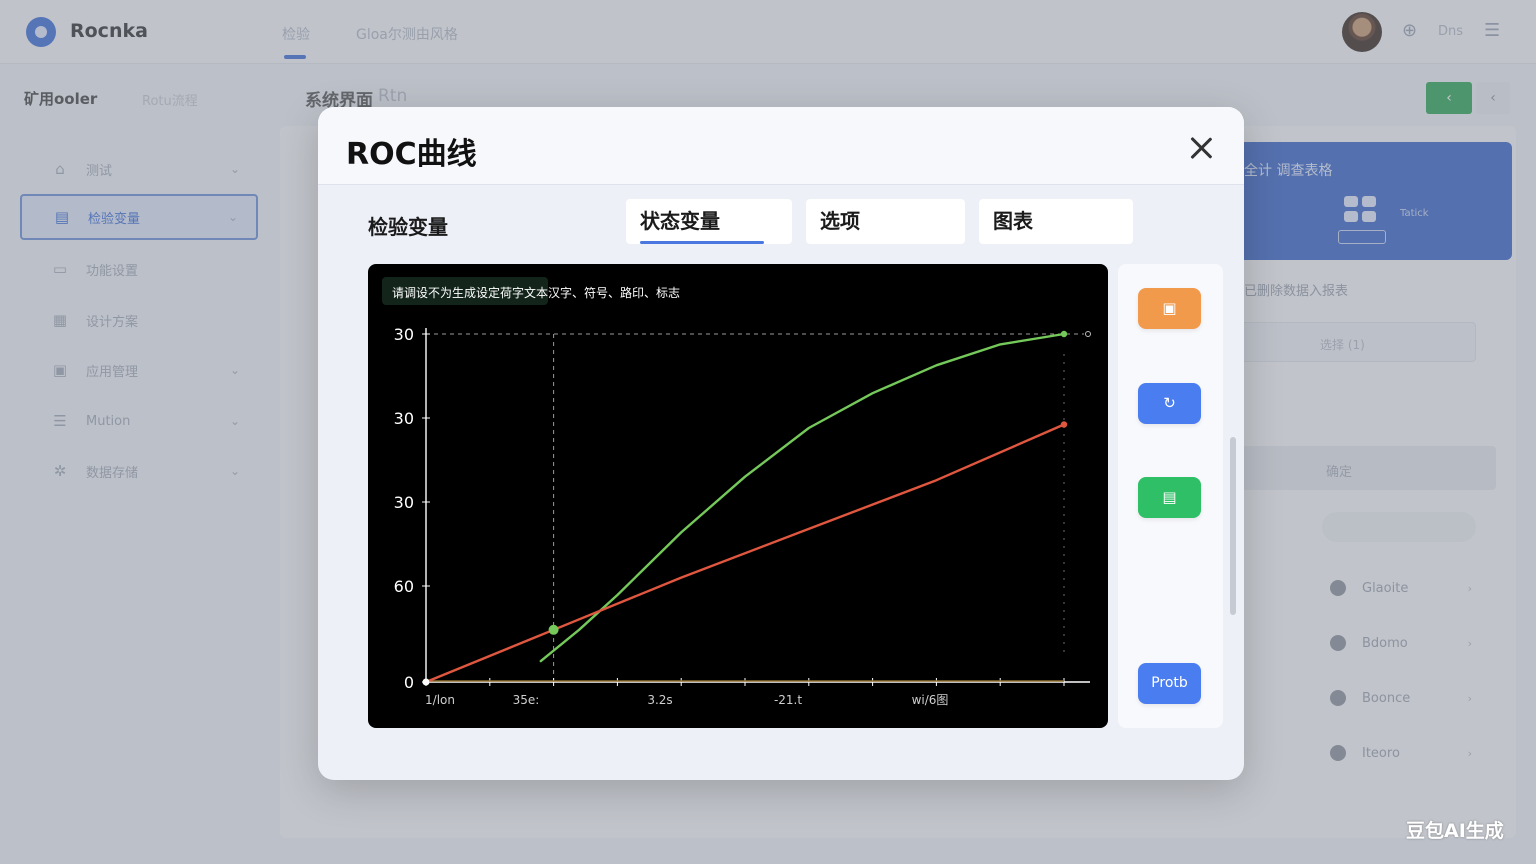 The height and width of the screenshot is (864, 1536). I want to click on refresh-icon: ↻, so click(1169, 403).